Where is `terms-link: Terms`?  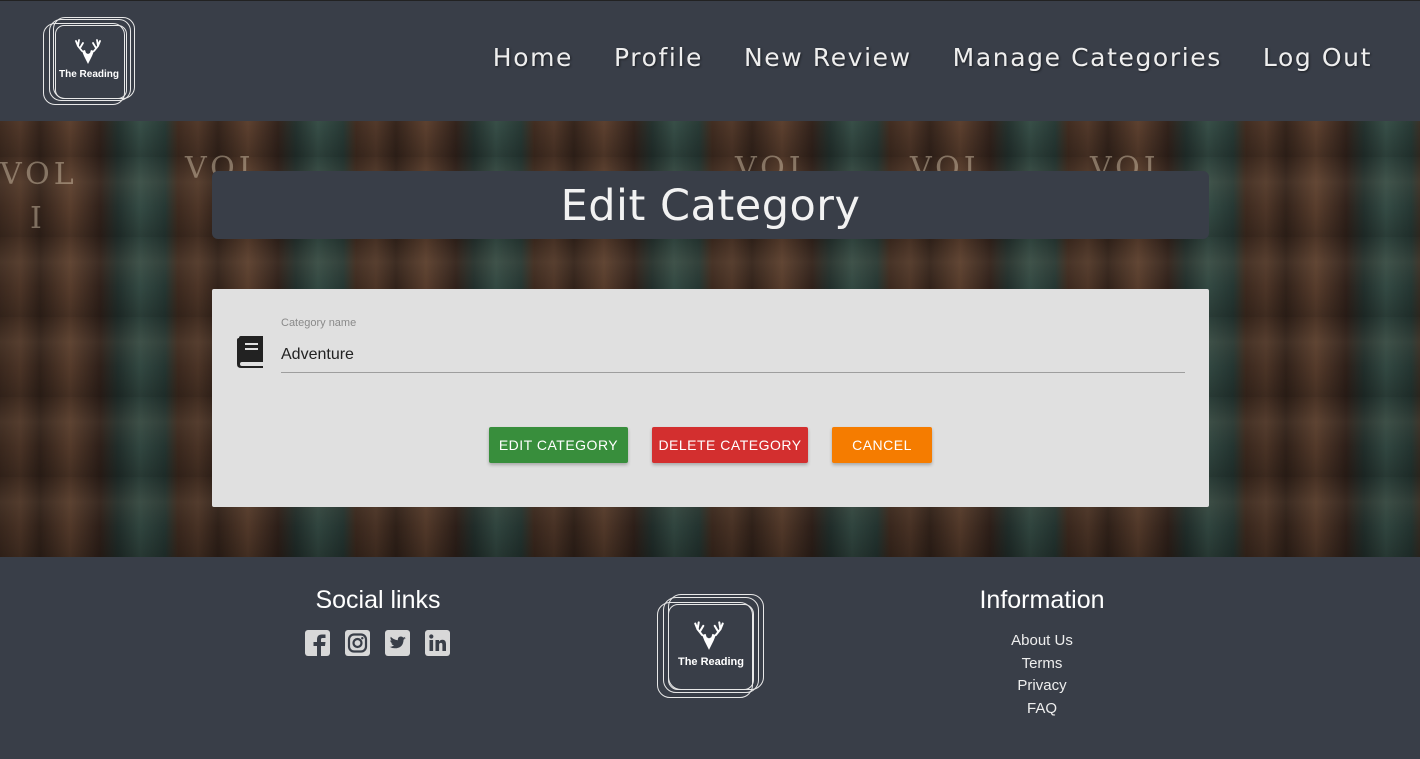
terms-link: Terms is located at coordinates (1042, 664).